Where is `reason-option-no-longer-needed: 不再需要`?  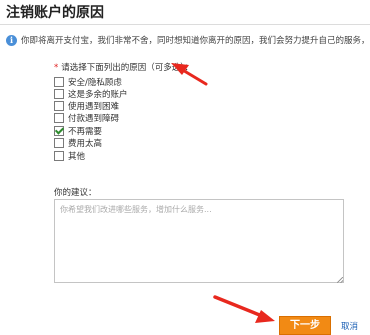
reason-option-no-longer-needed: 不再需要 is located at coordinates (78, 131).